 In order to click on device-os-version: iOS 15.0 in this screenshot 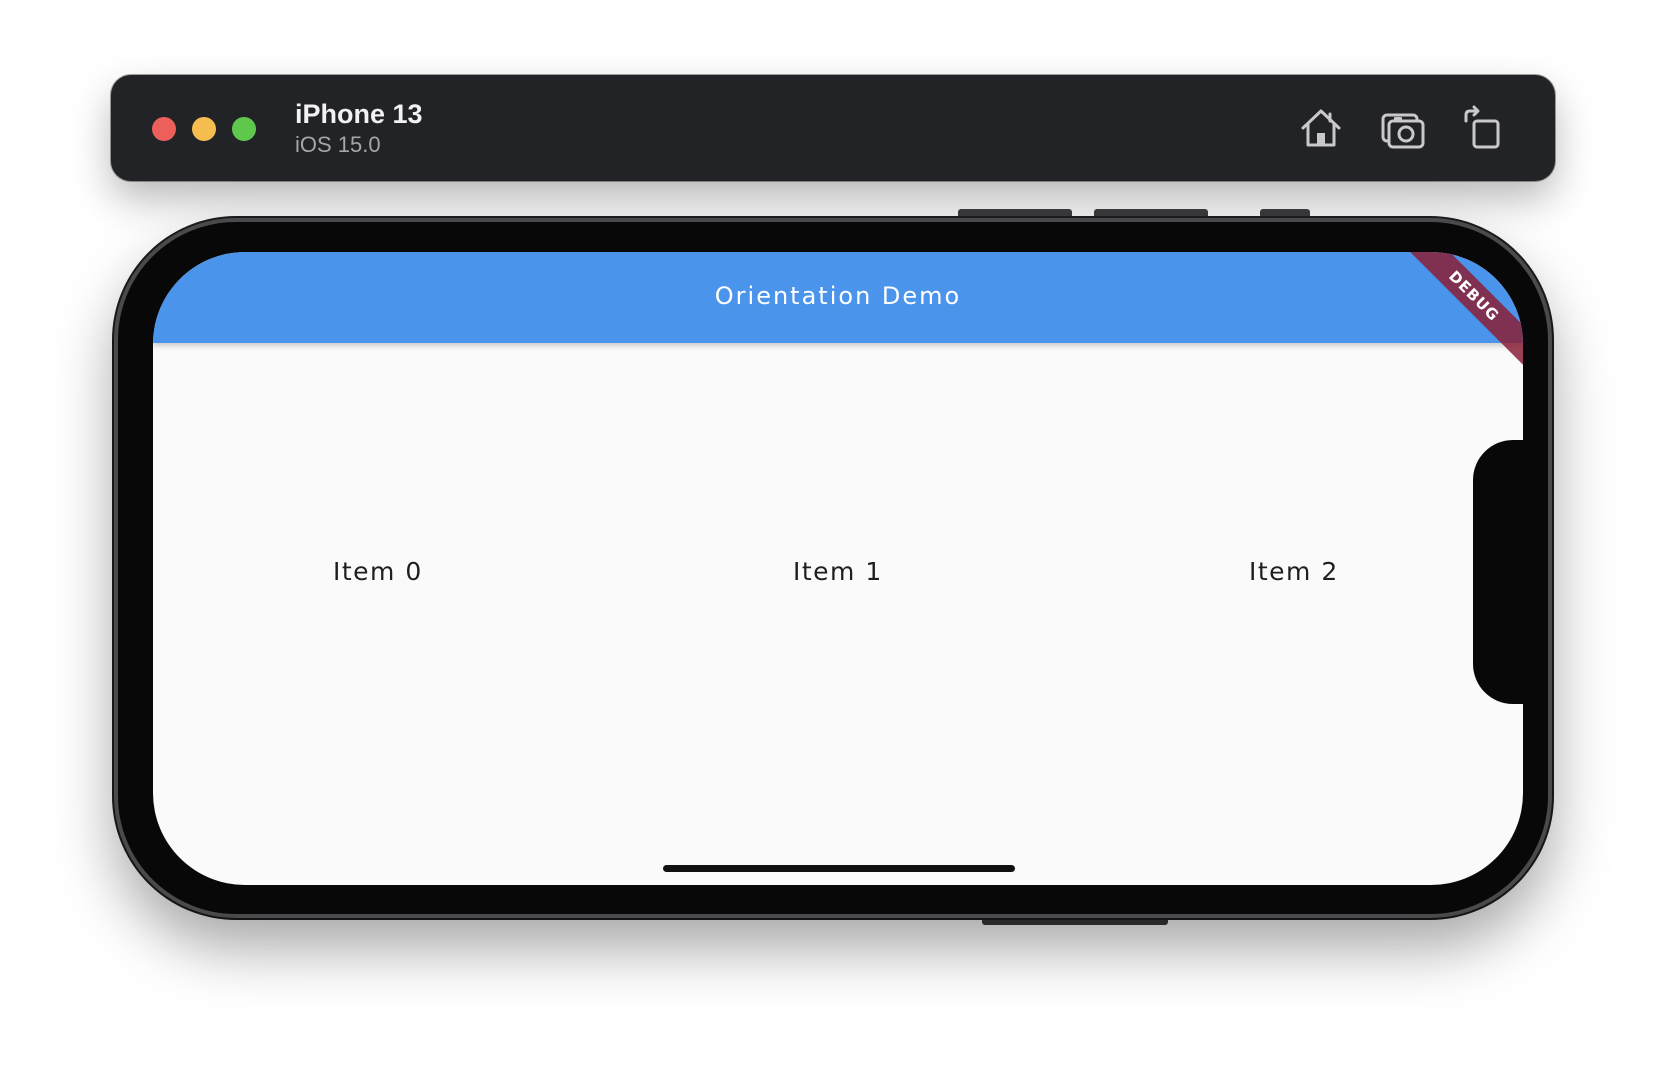, I will do `click(338, 144)`.